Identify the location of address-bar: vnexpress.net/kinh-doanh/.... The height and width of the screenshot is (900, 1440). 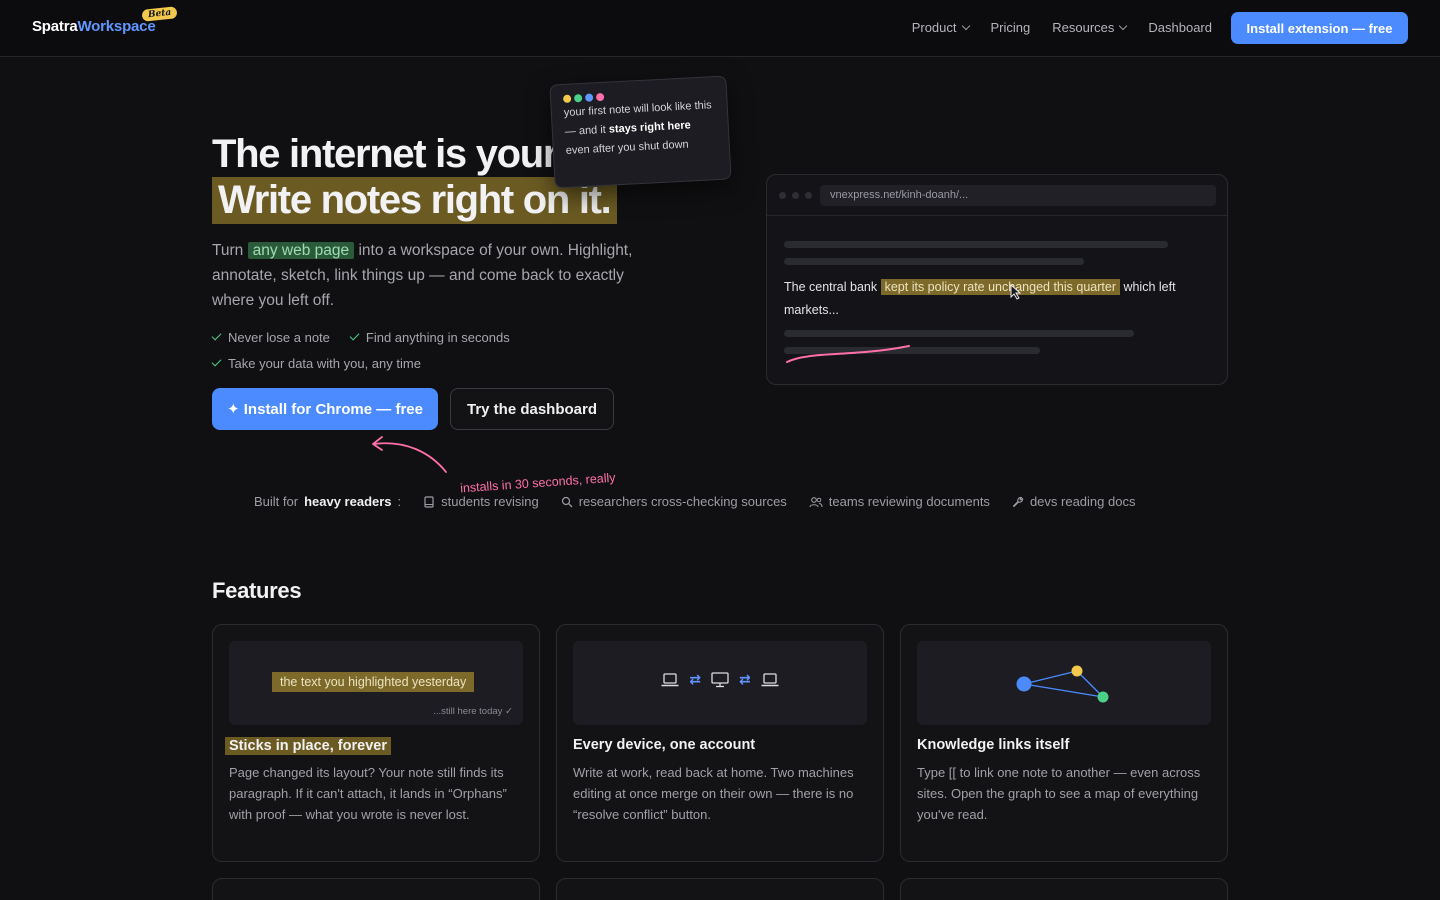
(1018, 195).